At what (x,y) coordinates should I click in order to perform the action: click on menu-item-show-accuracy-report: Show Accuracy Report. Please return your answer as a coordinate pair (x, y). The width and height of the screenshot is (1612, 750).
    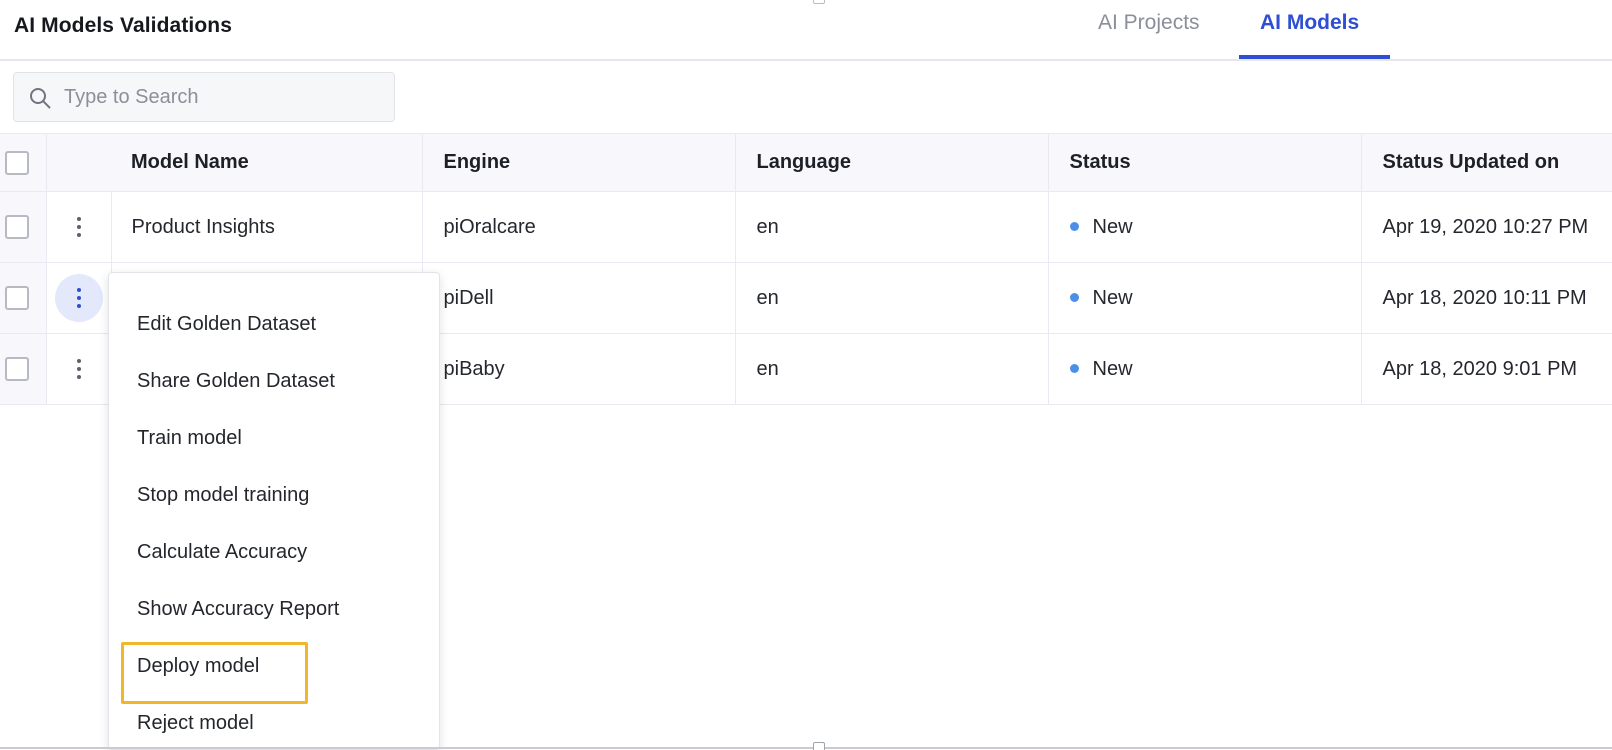
    Looking at the image, I should click on (238, 609).